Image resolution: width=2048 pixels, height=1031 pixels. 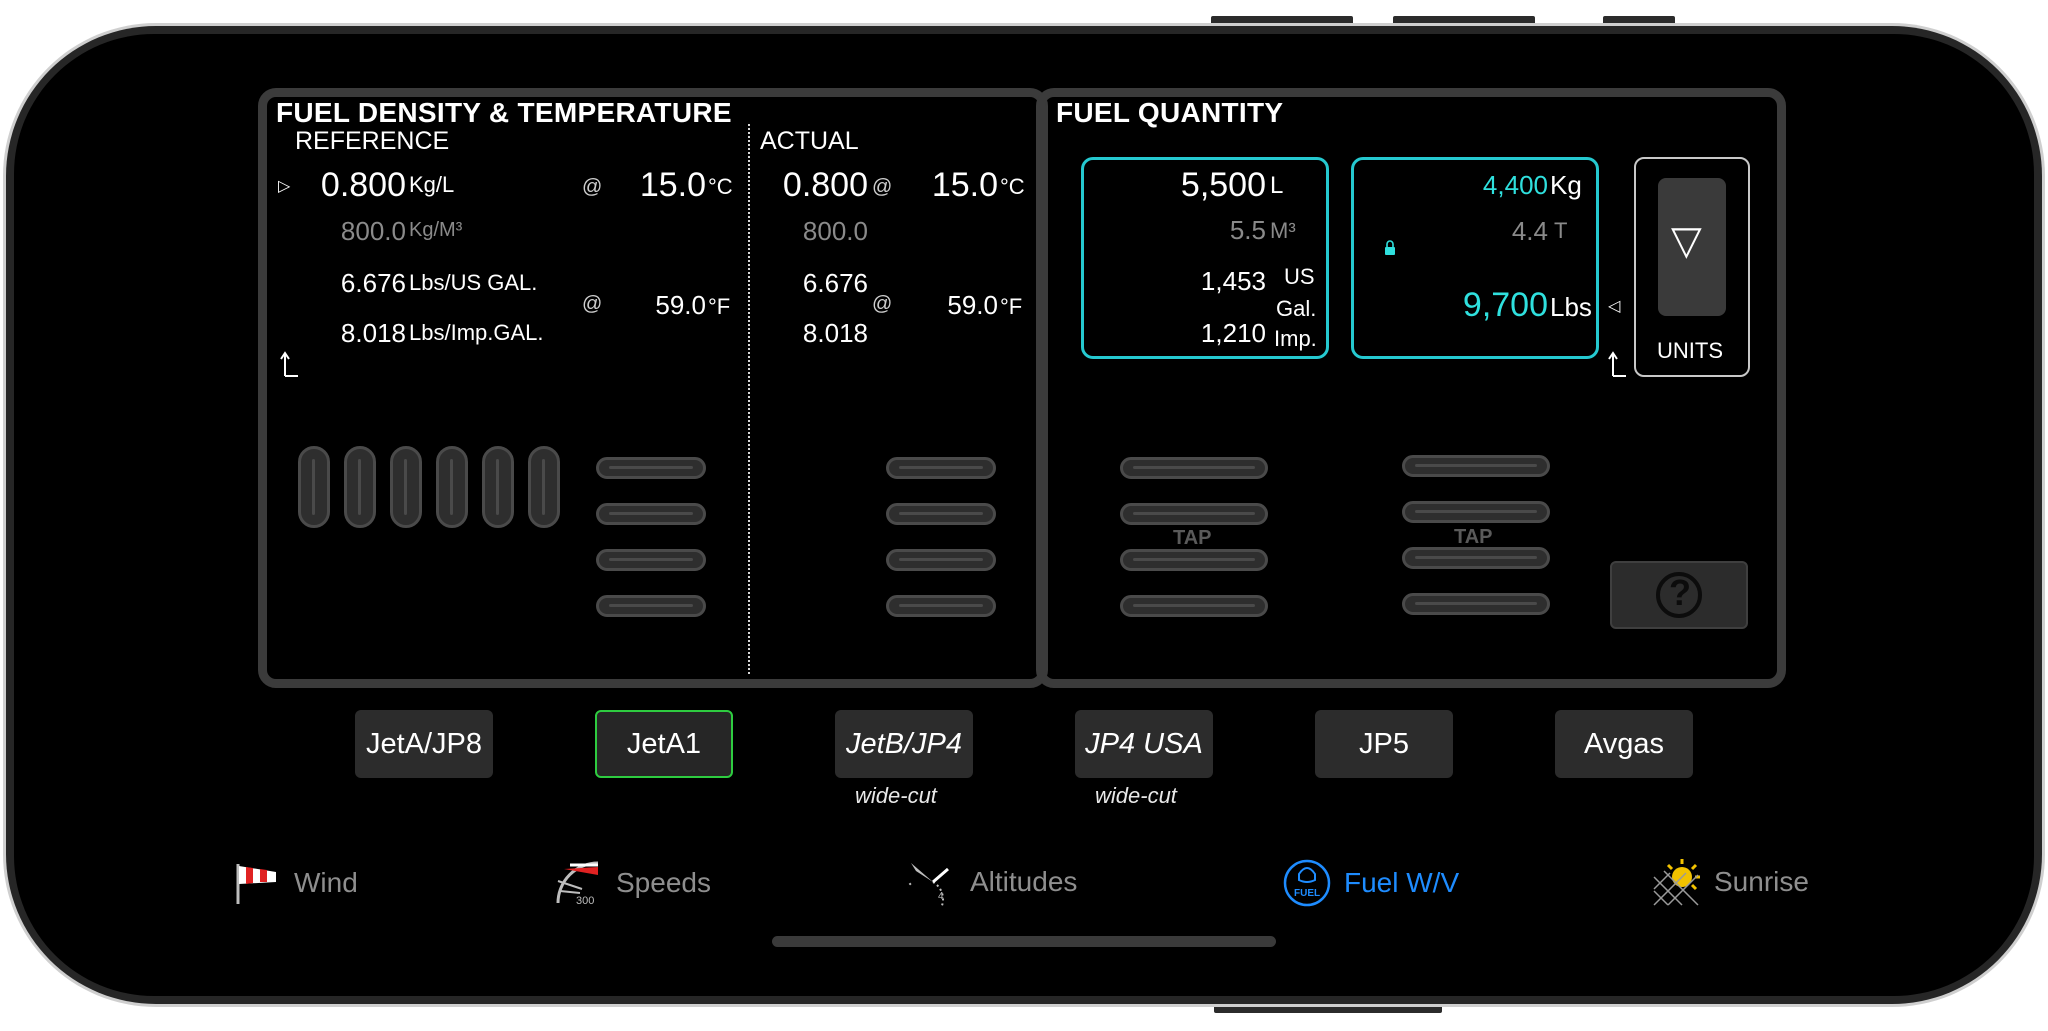 I want to click on tab-wind: Wind, so click(x=296, y=883).